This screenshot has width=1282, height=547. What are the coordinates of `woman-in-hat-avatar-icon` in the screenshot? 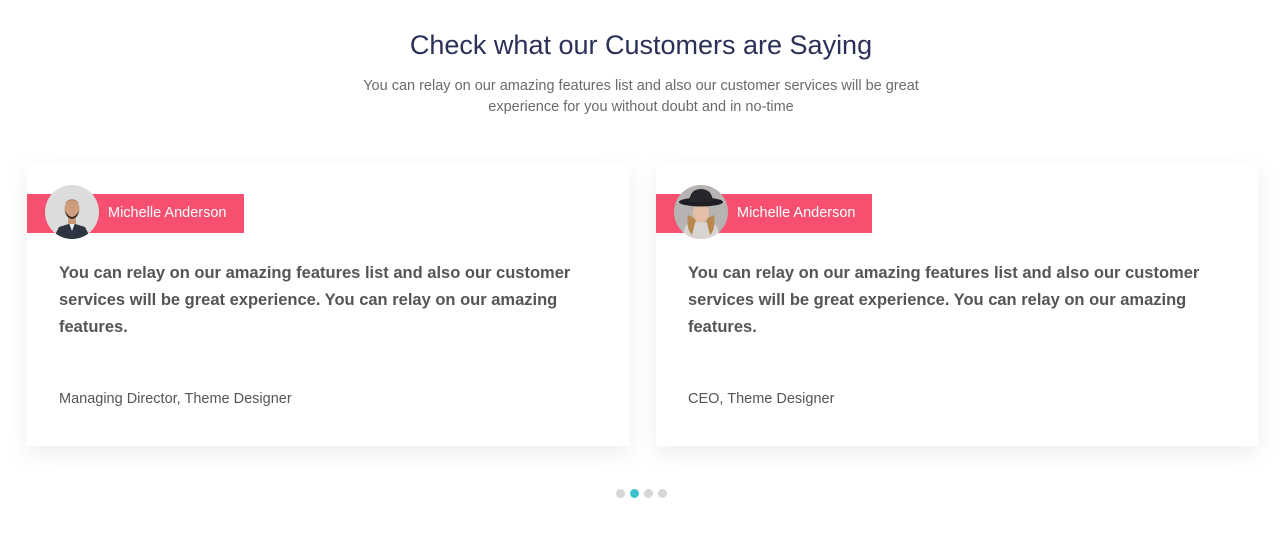 It's located at (701, 212).